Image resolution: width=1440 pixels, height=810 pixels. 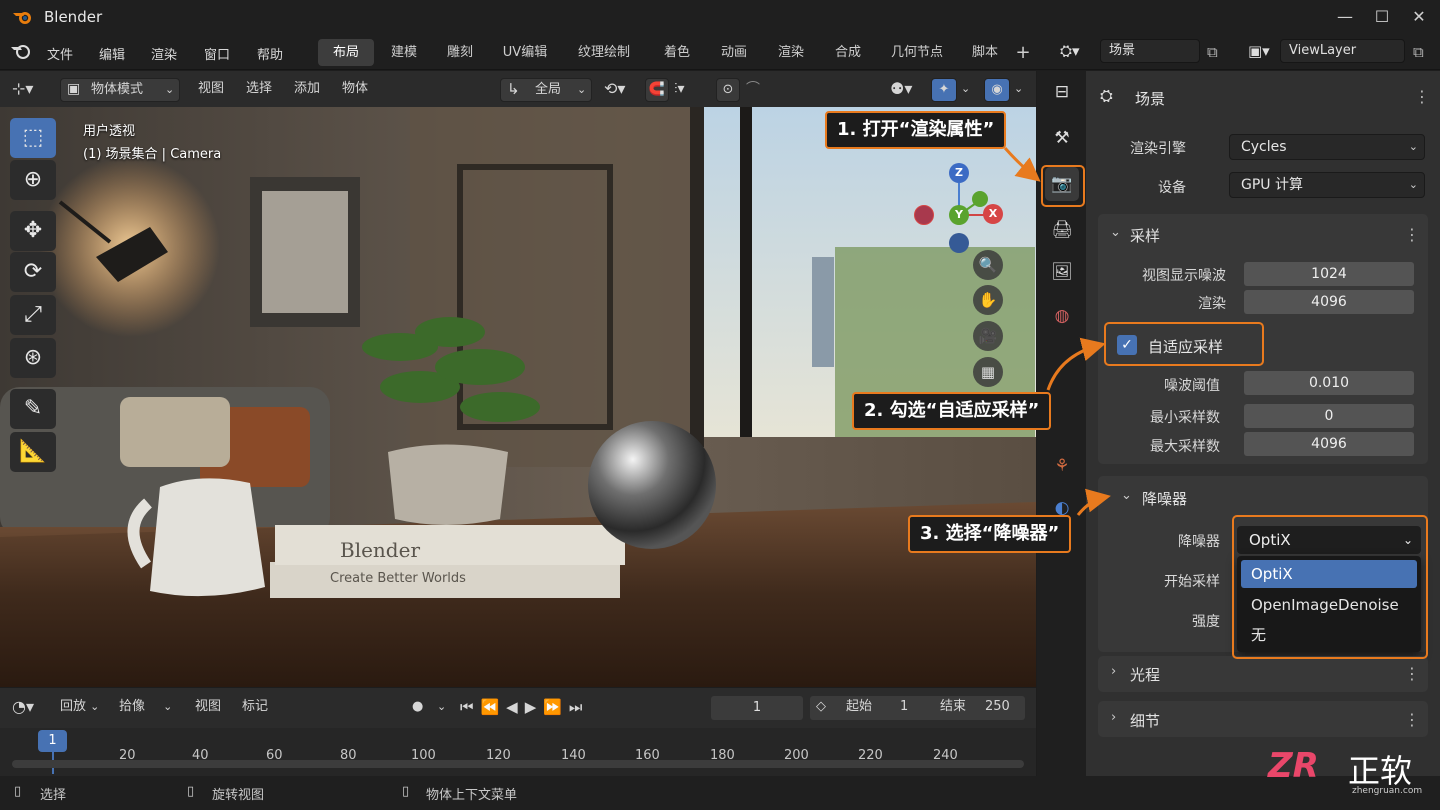 I want to click on callout-step-2: 2. 勾选“自适应采样”, so click(x=952, y=411).